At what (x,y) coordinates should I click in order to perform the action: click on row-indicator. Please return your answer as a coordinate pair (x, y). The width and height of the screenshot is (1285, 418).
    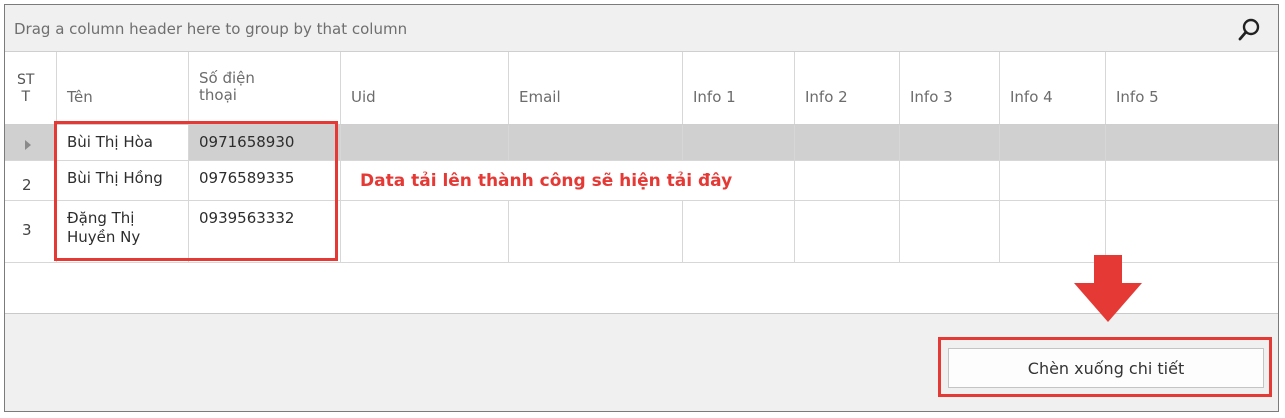
    Looking at the image, I should click on (31, 142).